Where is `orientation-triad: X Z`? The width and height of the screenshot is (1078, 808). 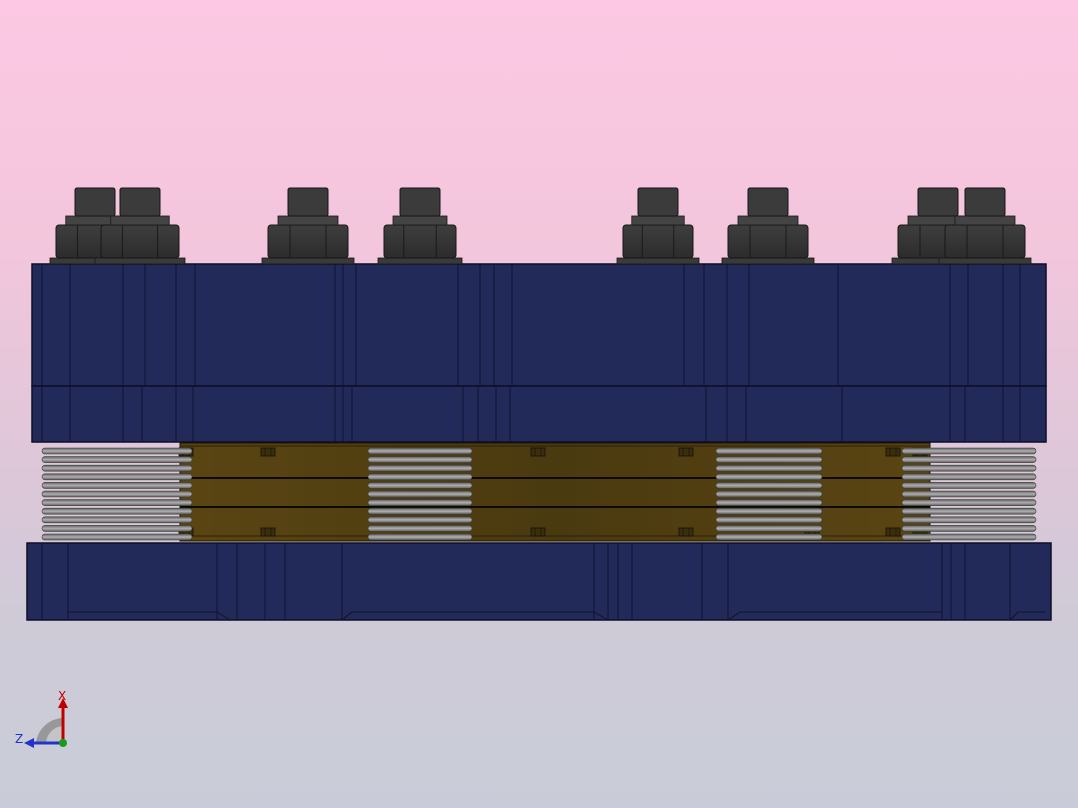 orientation-triad: X Z is located at coordinates (44, 719).